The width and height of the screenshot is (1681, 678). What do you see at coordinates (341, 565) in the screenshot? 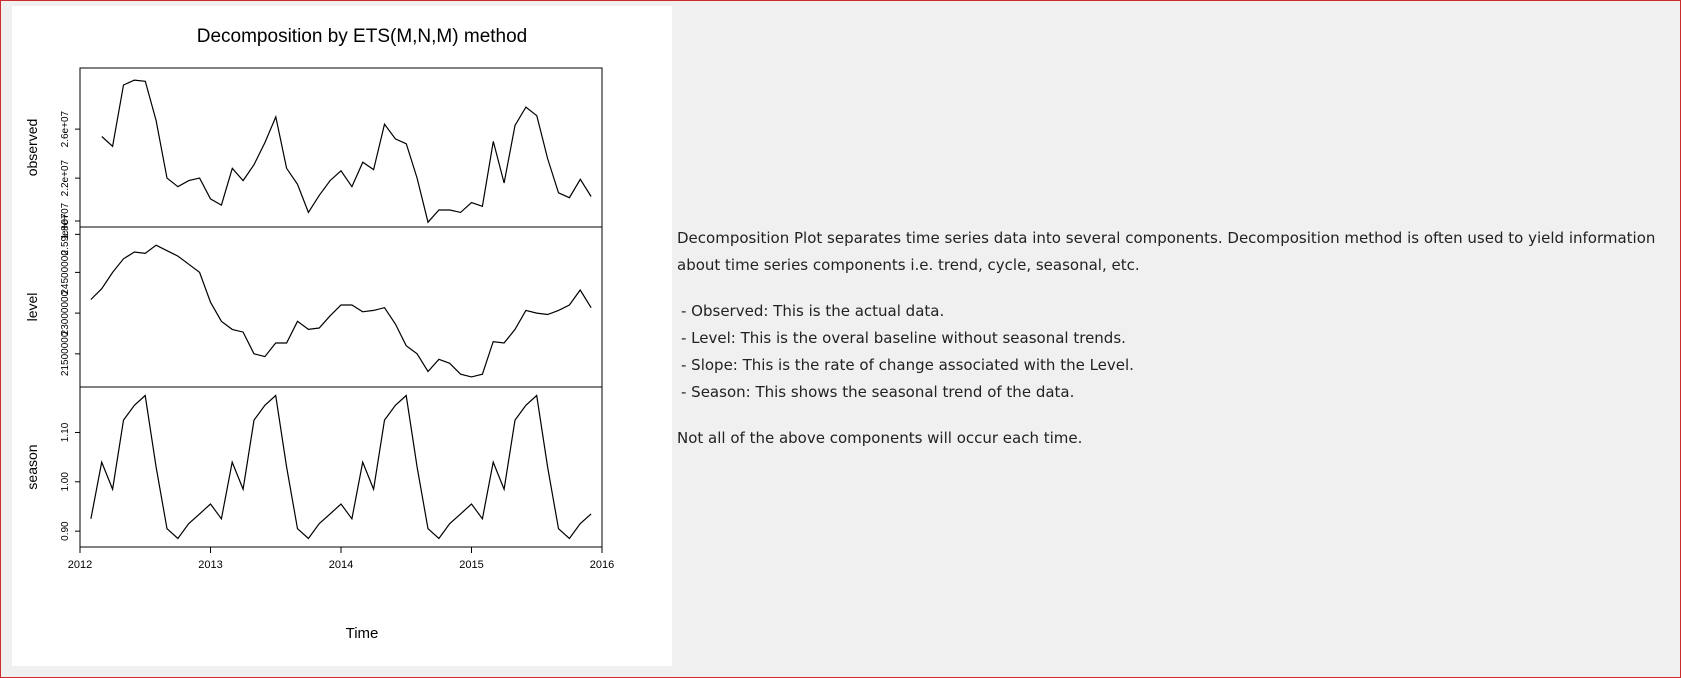
I see `x-tick-label: 2014` at bounding box center [341, 565].